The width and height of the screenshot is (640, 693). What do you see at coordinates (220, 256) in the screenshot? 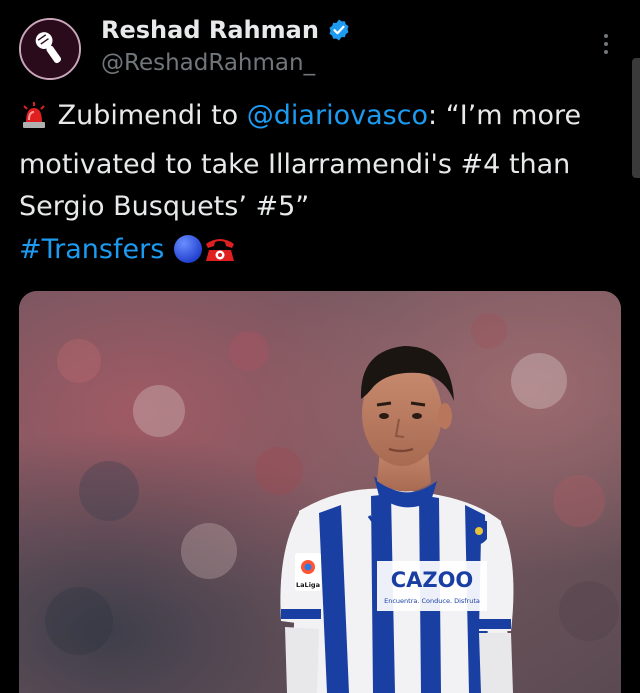
I see `telephone-icon` at bounding box center [220, 256].